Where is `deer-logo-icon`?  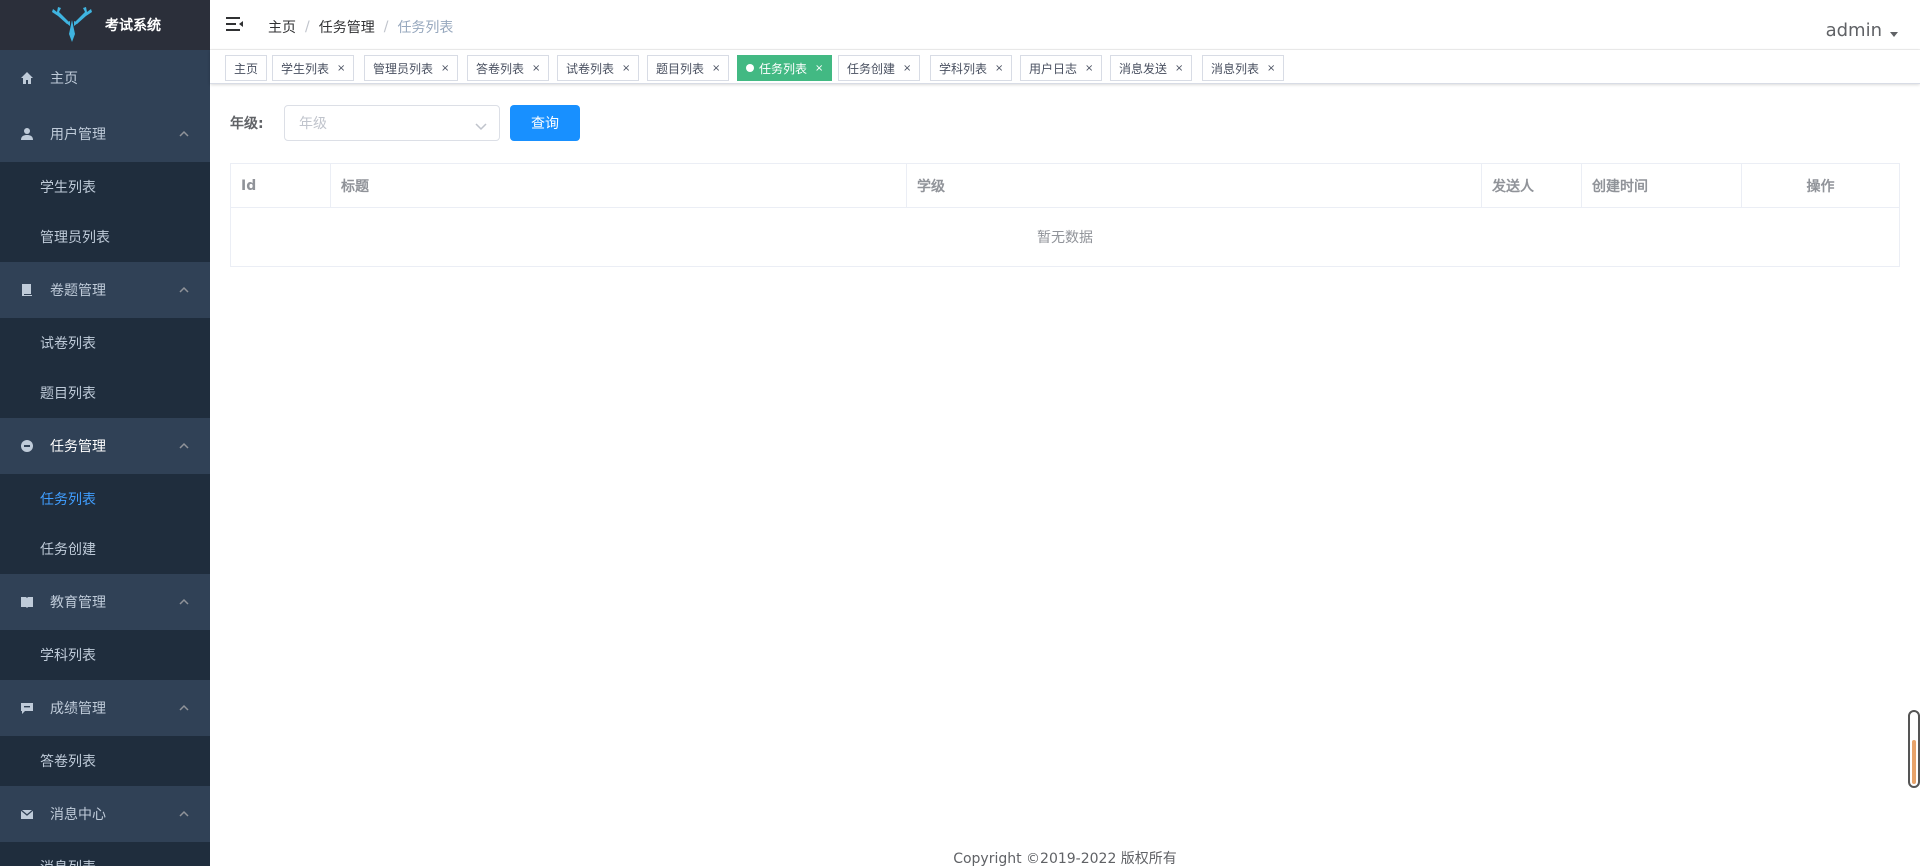 deer-logo-icon is located at coordinates (72, 24).